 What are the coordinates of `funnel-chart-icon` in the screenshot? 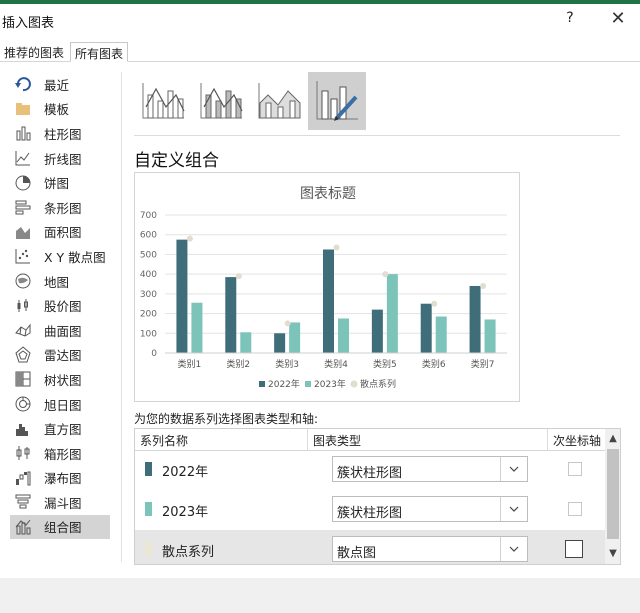 It's located at (23, 502).